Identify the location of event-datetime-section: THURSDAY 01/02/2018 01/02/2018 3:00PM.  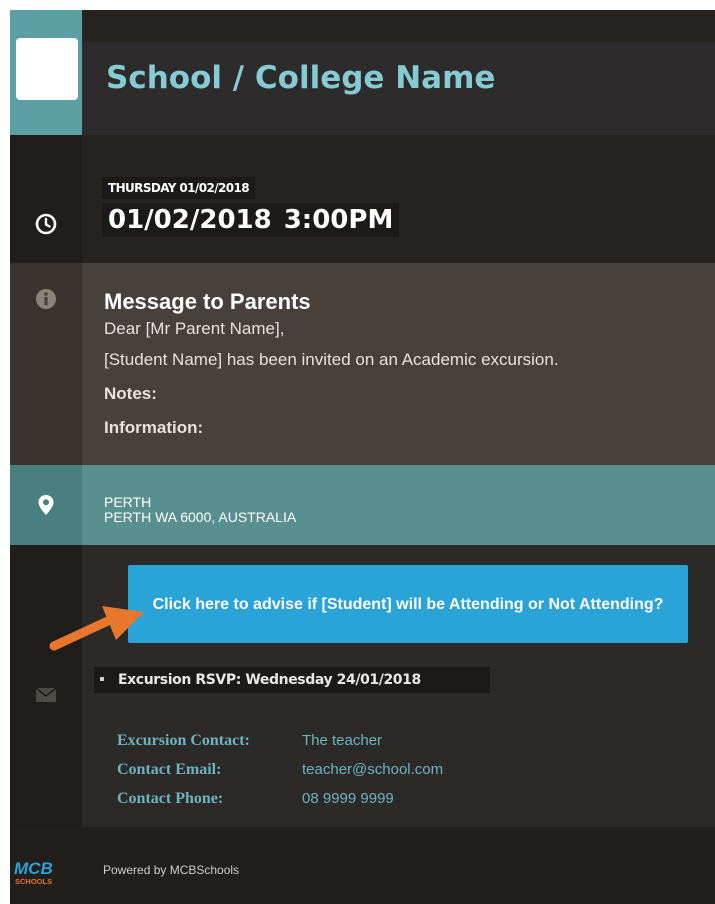
(362, 199).